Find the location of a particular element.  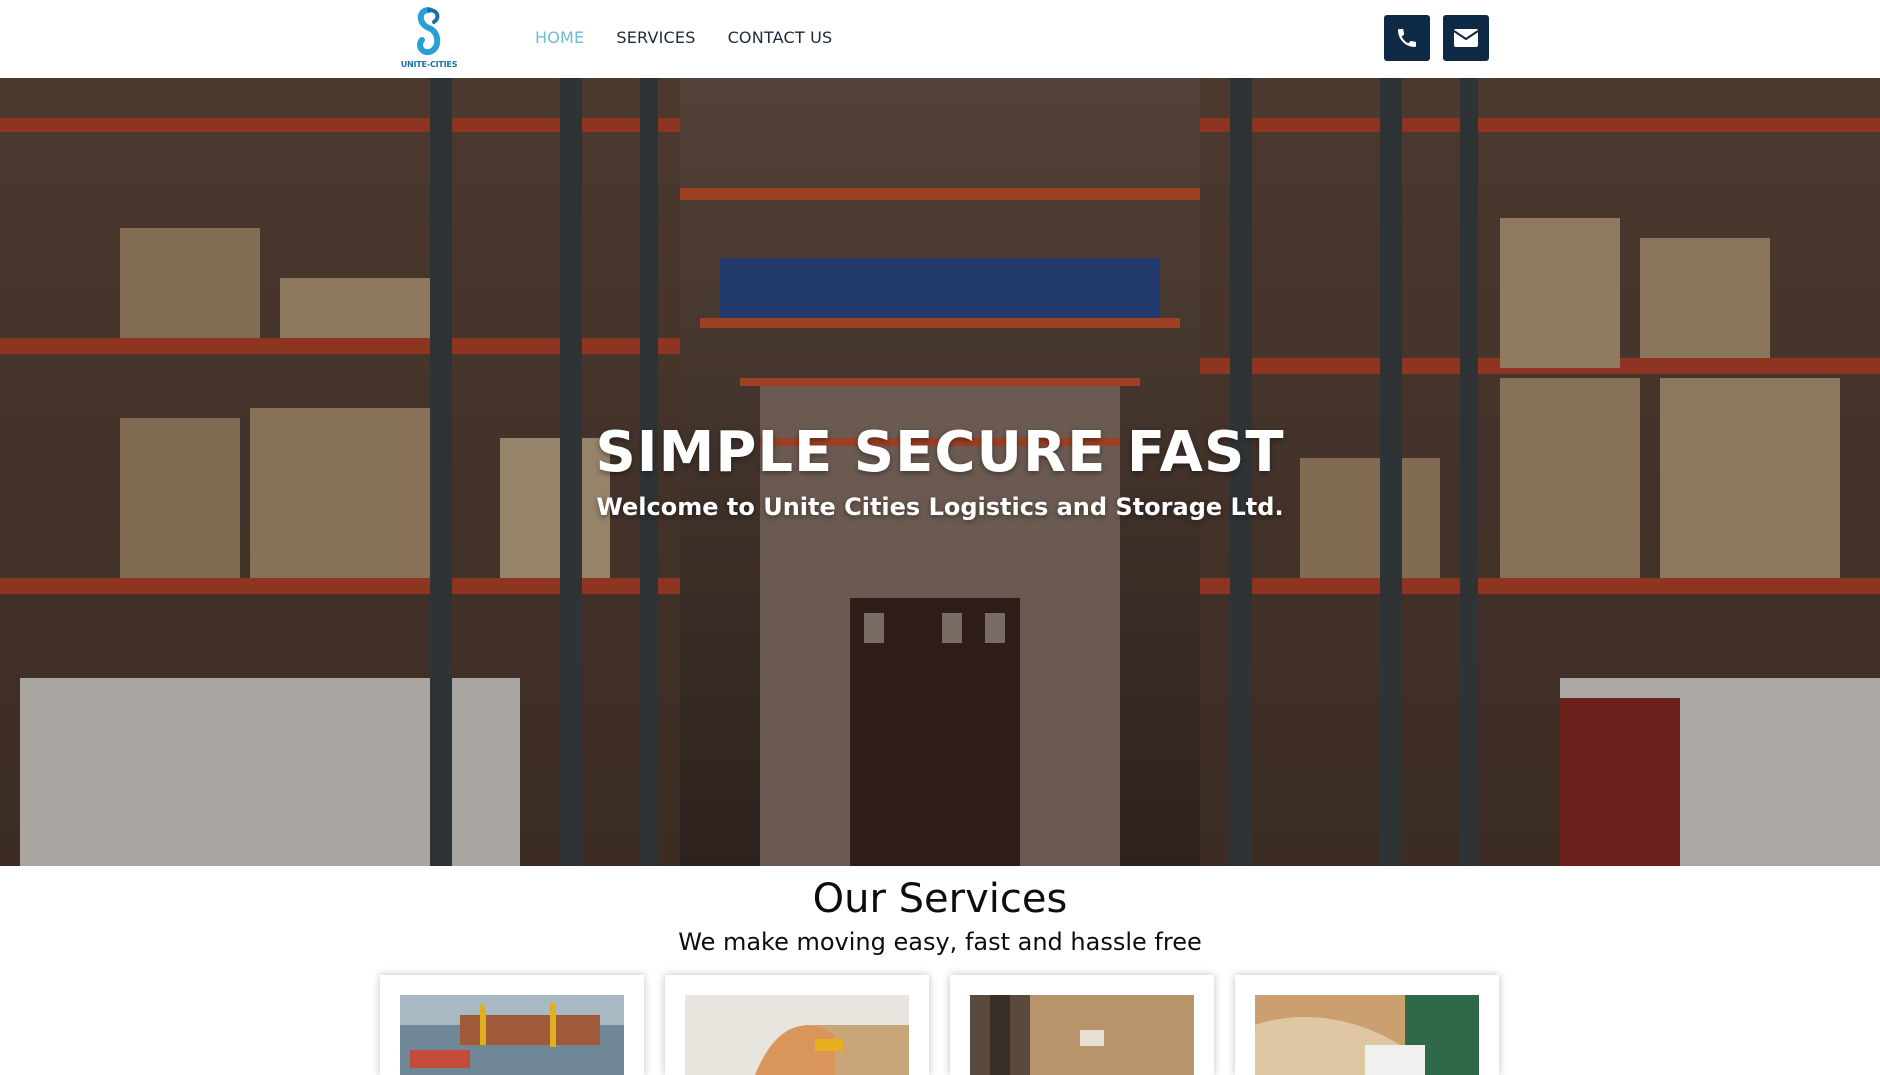

site-header: UNITE-CITIES HOME SERVICES CONTACT US is located at coordinates (940, 39).